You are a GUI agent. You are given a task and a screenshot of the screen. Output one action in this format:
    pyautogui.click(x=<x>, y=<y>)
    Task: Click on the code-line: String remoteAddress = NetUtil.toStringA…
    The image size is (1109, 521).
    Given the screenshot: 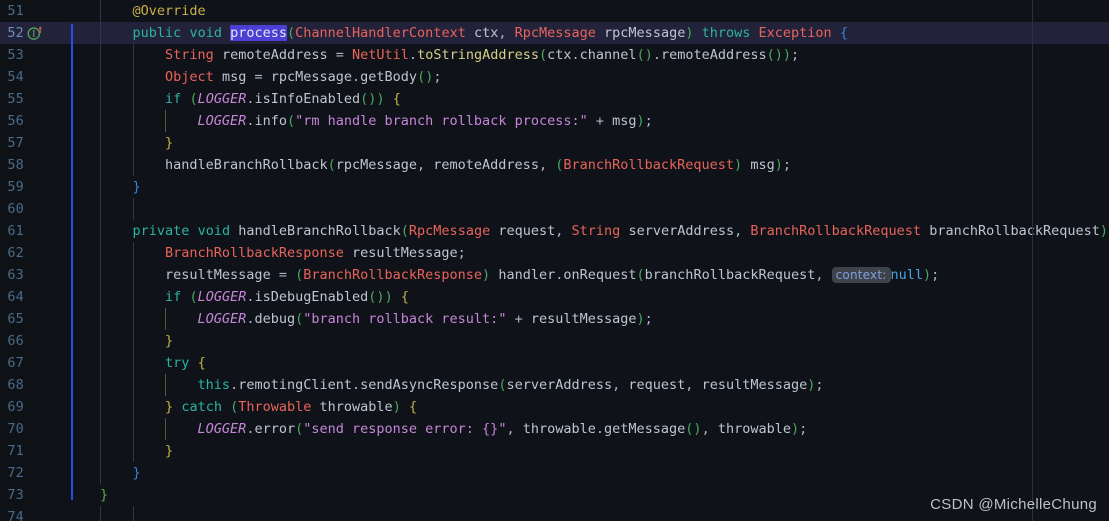 What is the action you would take?
    pyautogui.click(x=590, y=55)
    